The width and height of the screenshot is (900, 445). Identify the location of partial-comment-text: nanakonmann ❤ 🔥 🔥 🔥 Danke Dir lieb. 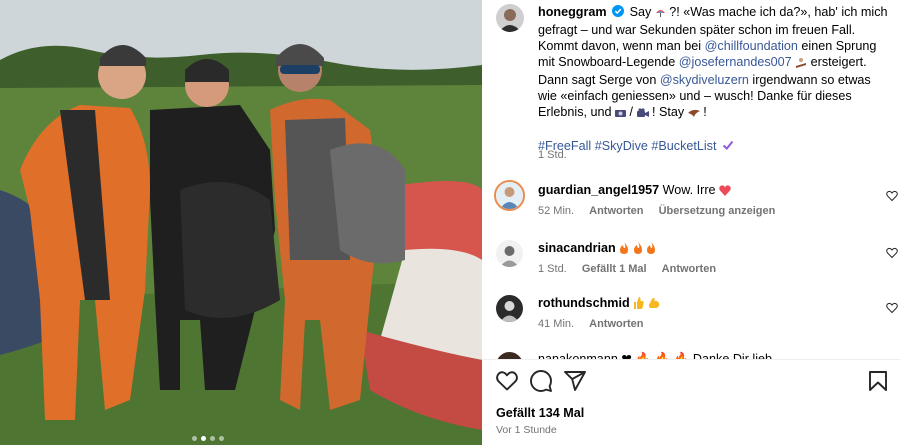
(655, 355).